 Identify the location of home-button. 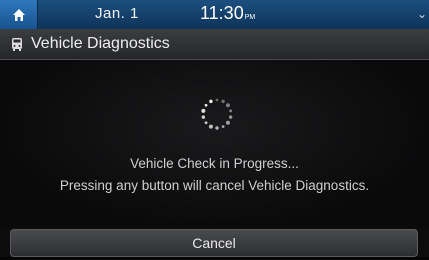
(19, 14).